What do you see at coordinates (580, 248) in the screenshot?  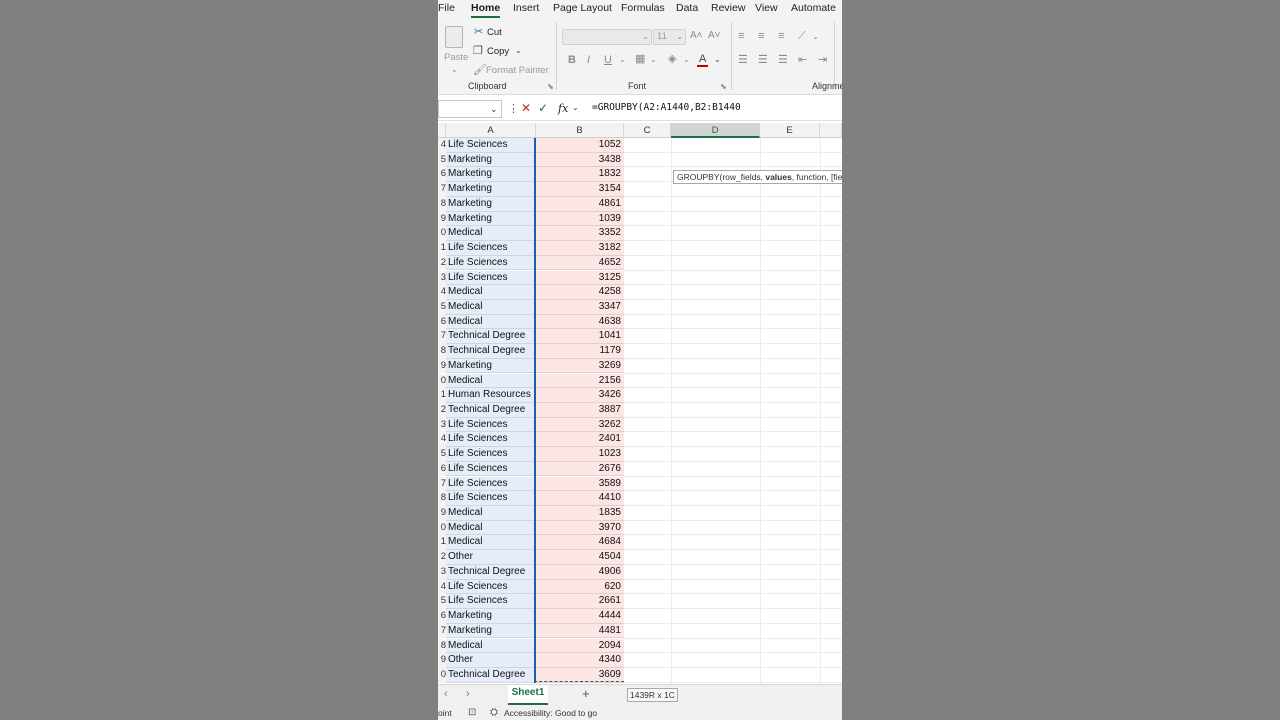 I see `cell-b: 3182` at bounding box center [580, 248].